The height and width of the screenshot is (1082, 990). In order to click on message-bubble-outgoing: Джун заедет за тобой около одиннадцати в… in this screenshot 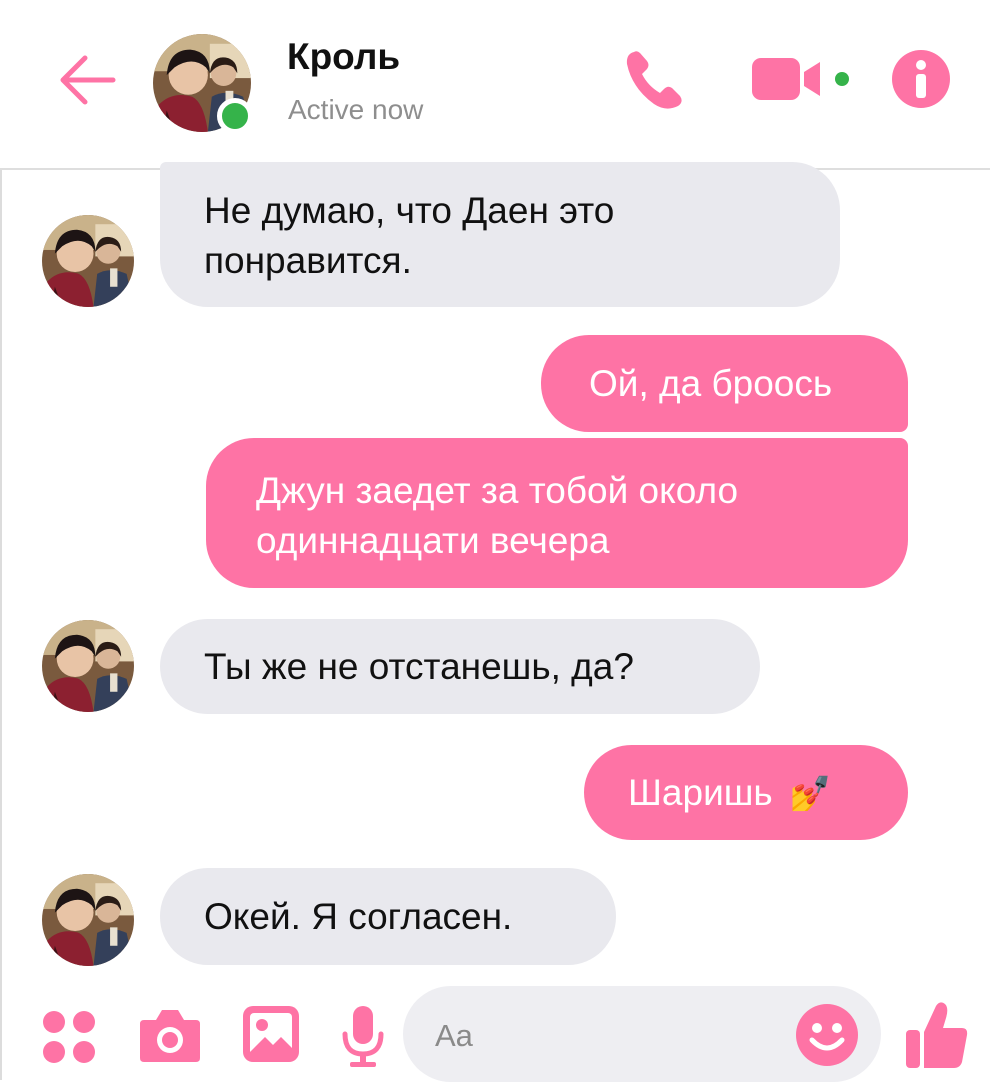, I will do `click(557, 513)`.